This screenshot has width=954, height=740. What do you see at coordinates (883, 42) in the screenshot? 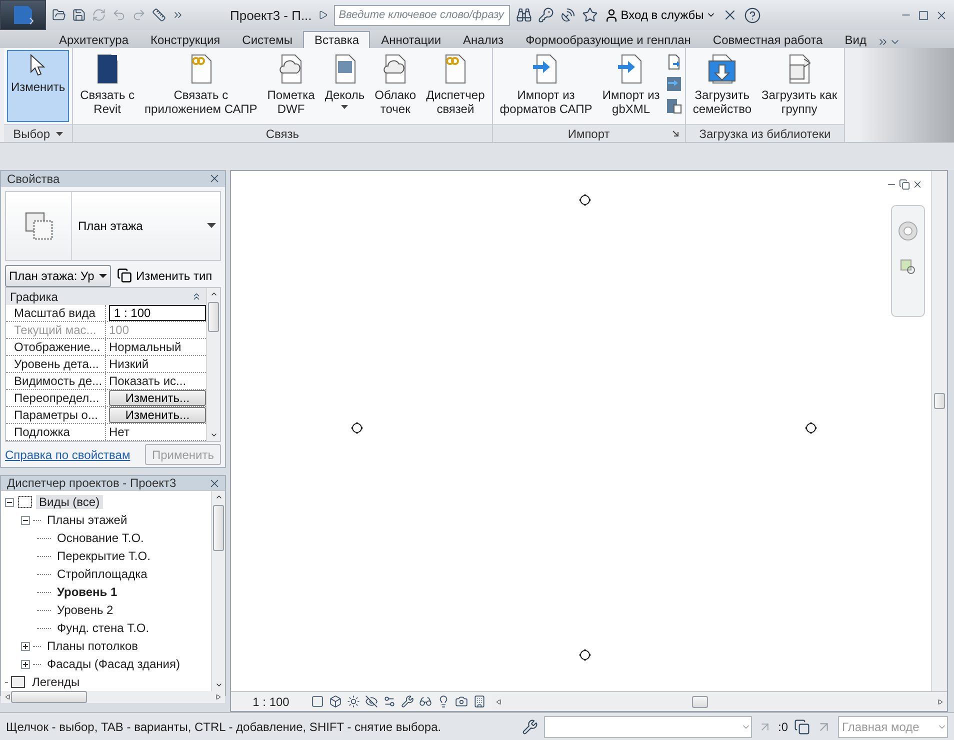
I see `more-tabs-icon` at bounding box center [883, 42].